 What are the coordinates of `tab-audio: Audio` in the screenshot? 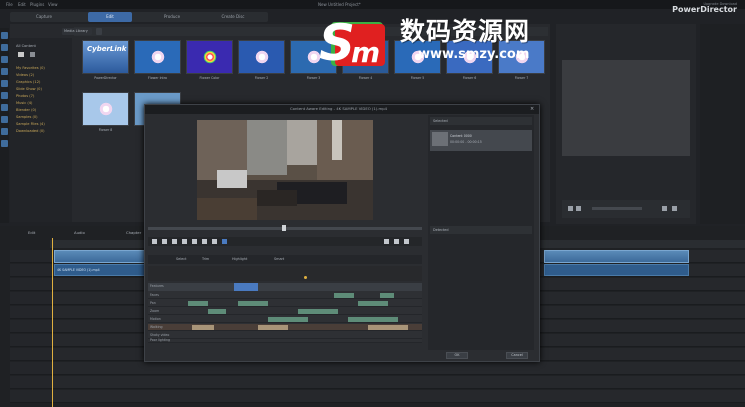 It's located at (79, 232).